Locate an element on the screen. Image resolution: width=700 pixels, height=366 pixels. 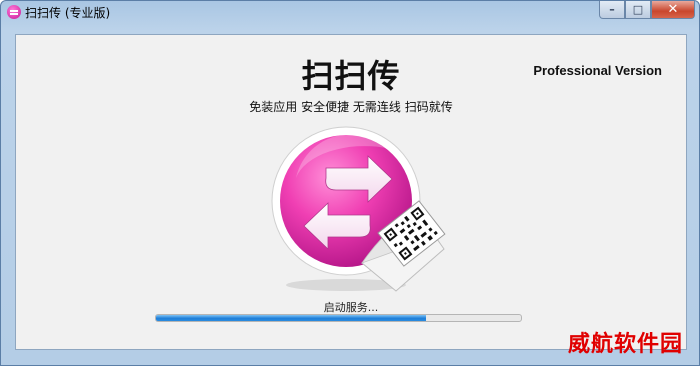
window-controls: – □ ✕ is located at coordinates (647, 10).